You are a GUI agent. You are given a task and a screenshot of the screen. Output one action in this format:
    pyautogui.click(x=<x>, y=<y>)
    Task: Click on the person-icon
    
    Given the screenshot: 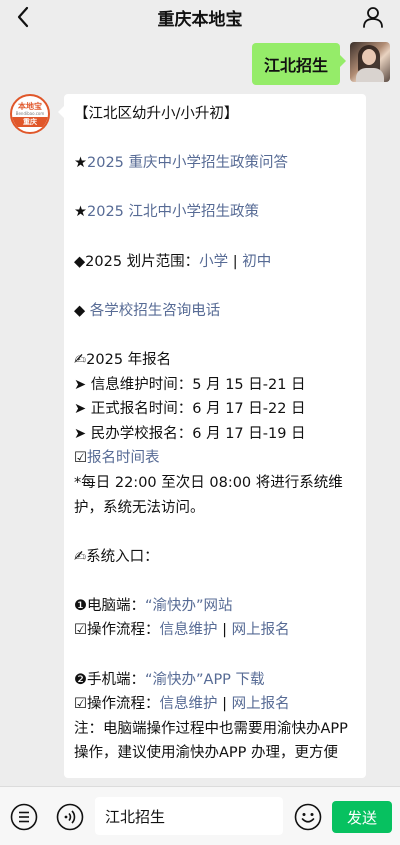 What is the action you would take?
    pyautogui.click(x=373, y=17)
    